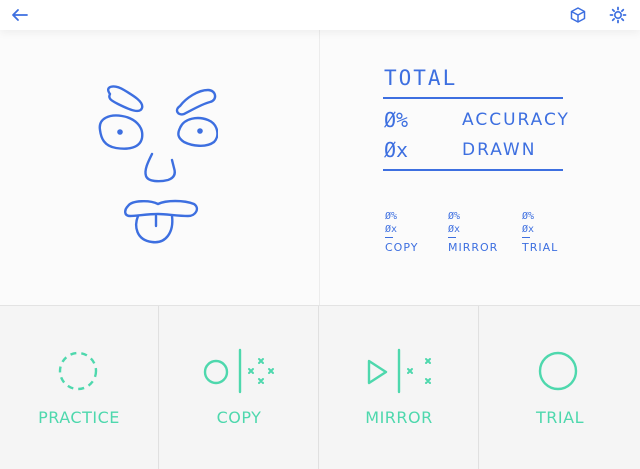 Image resolution: width=640 pixels, height=469 pixels. I want to click on copy-mode-label: COPY, so click(239, 417).